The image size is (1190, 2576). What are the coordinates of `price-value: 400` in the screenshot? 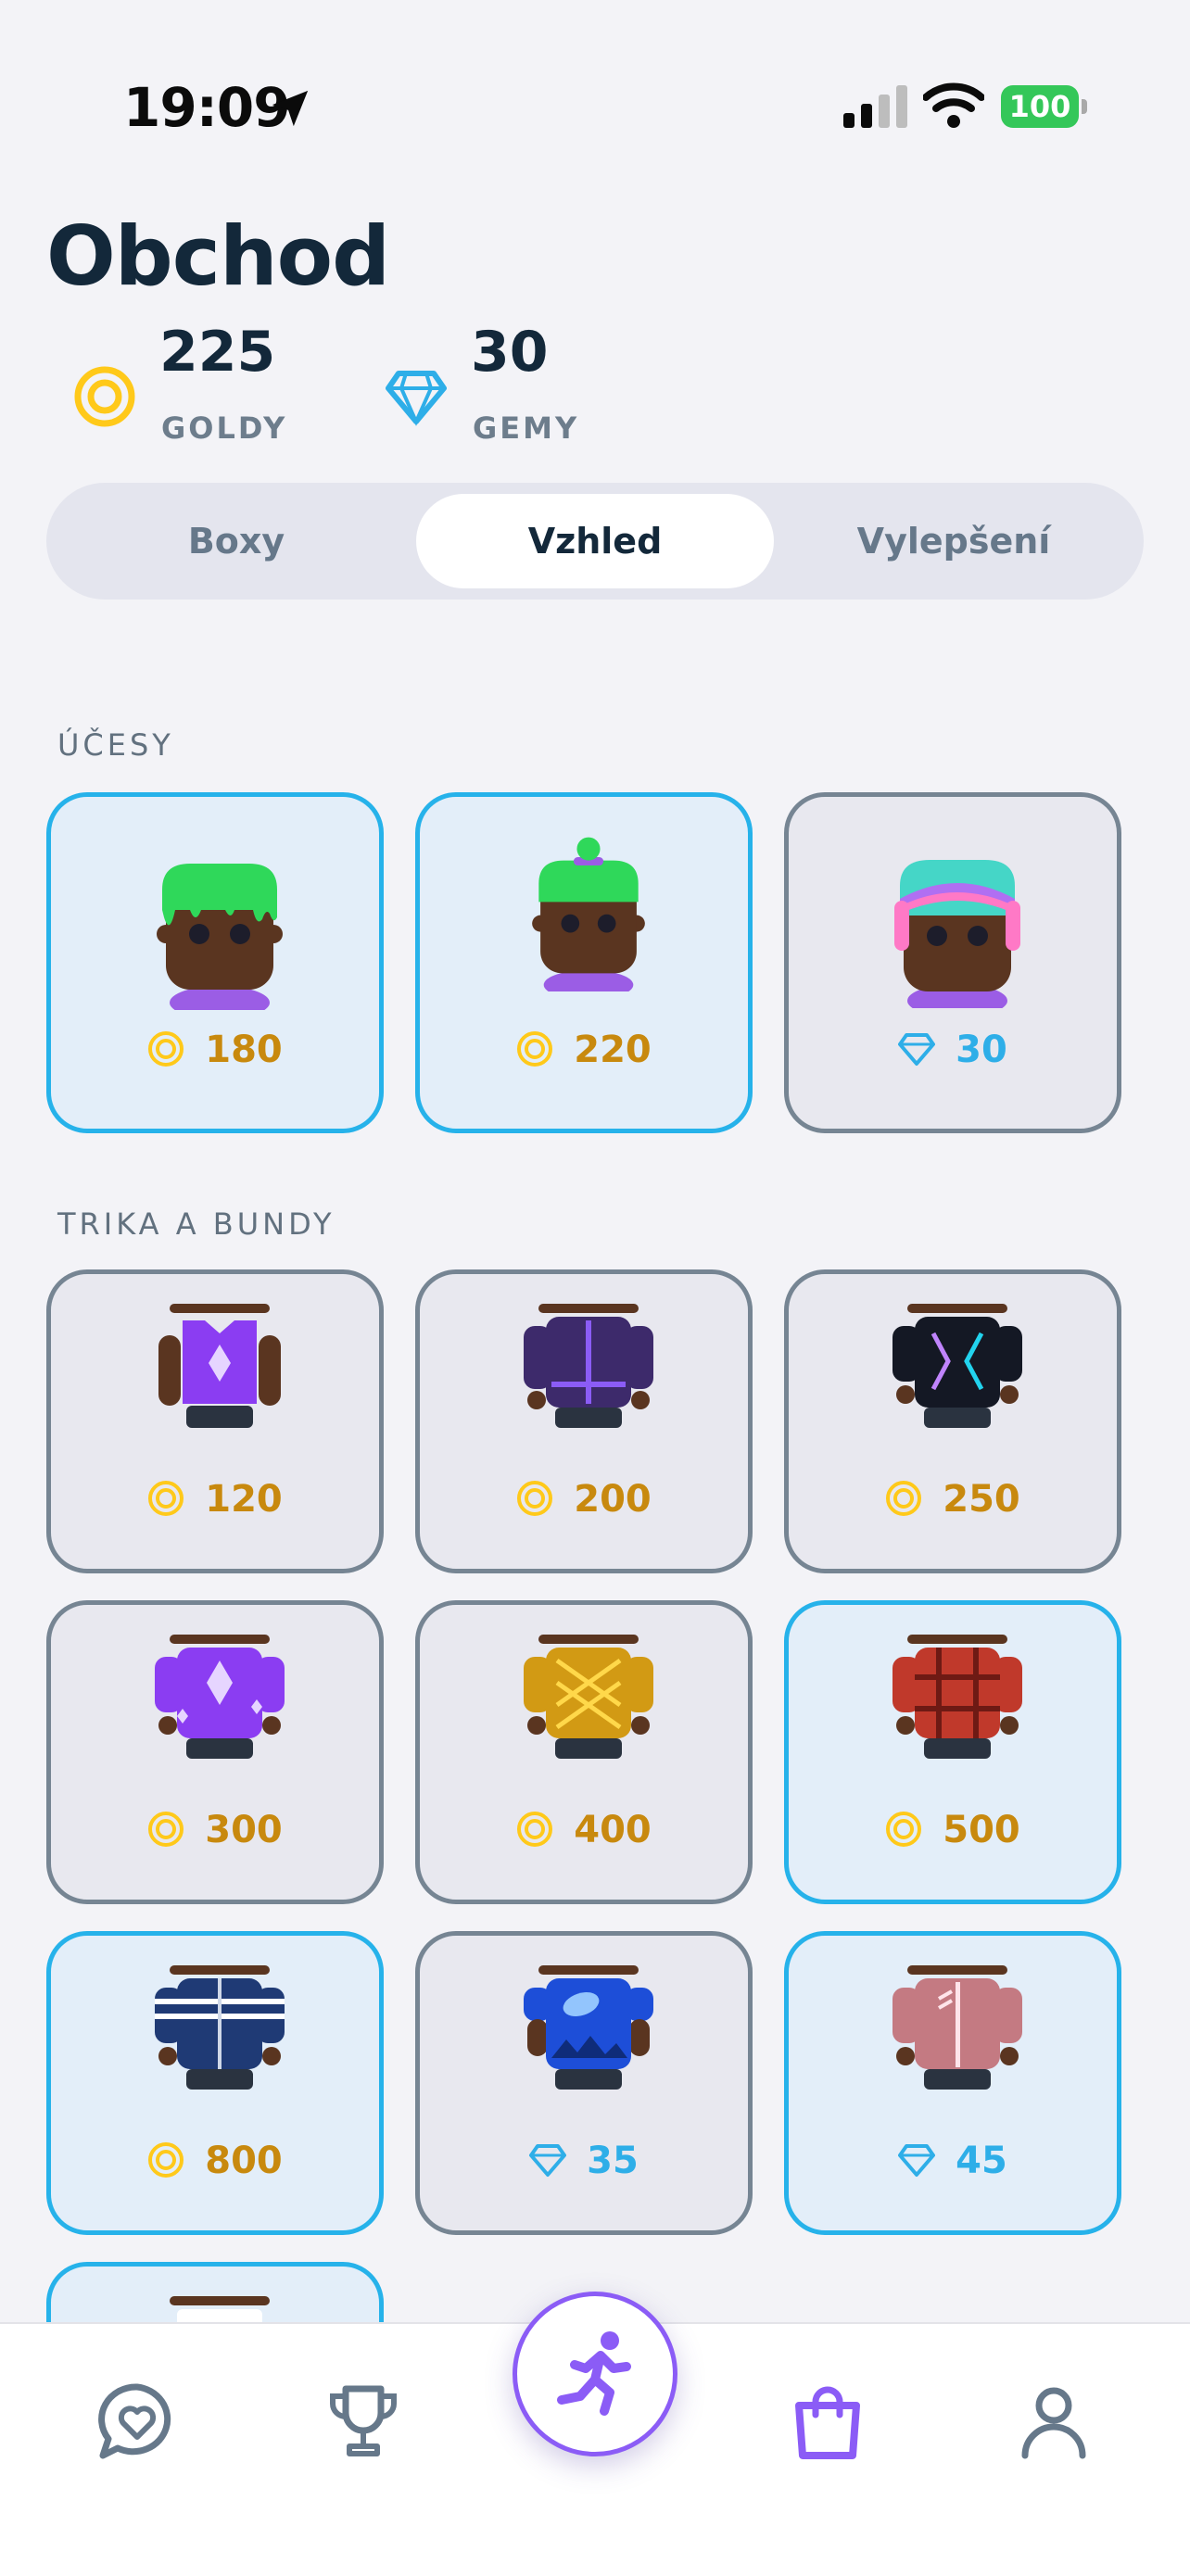 It's located at (613, 1830).